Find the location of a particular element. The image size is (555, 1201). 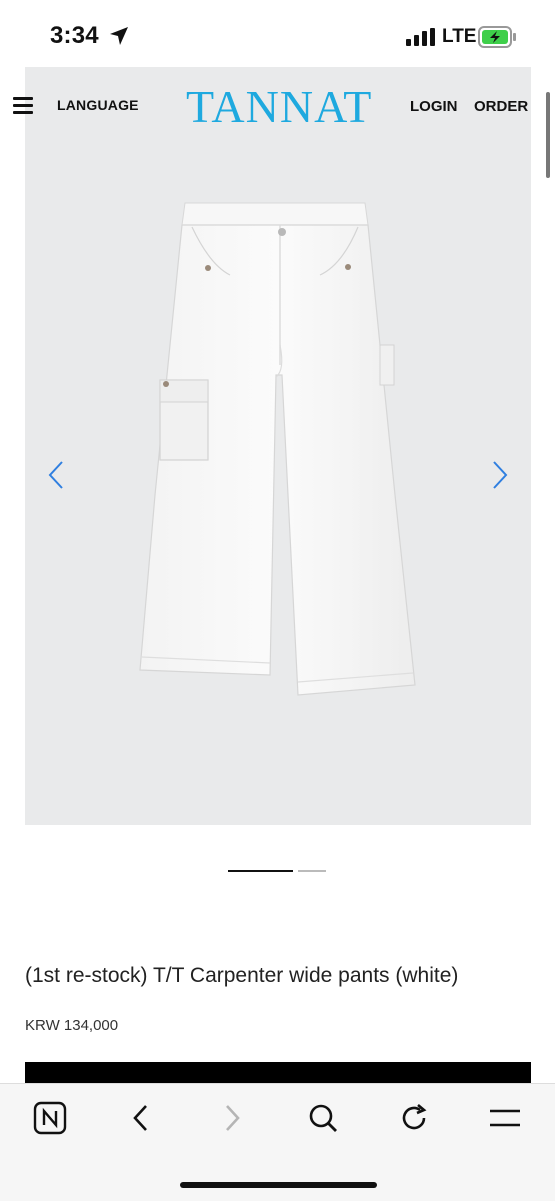

network-type: LTE is located at coordinates (459, 36).